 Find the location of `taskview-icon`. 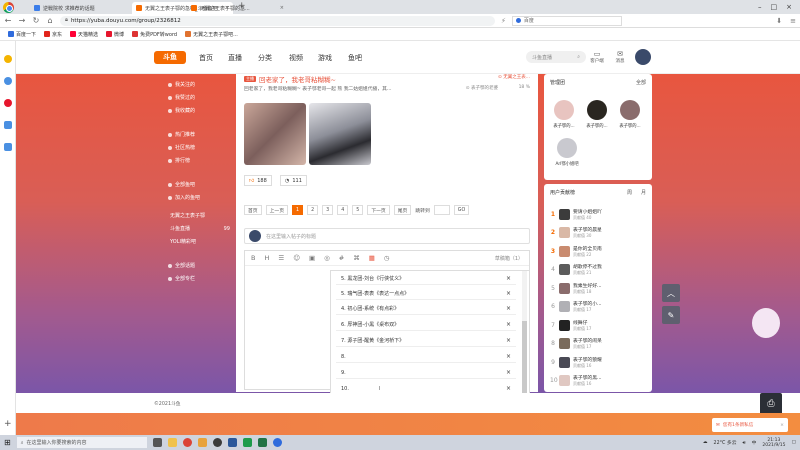

taskview-icon is located at coordinates (157, 442).